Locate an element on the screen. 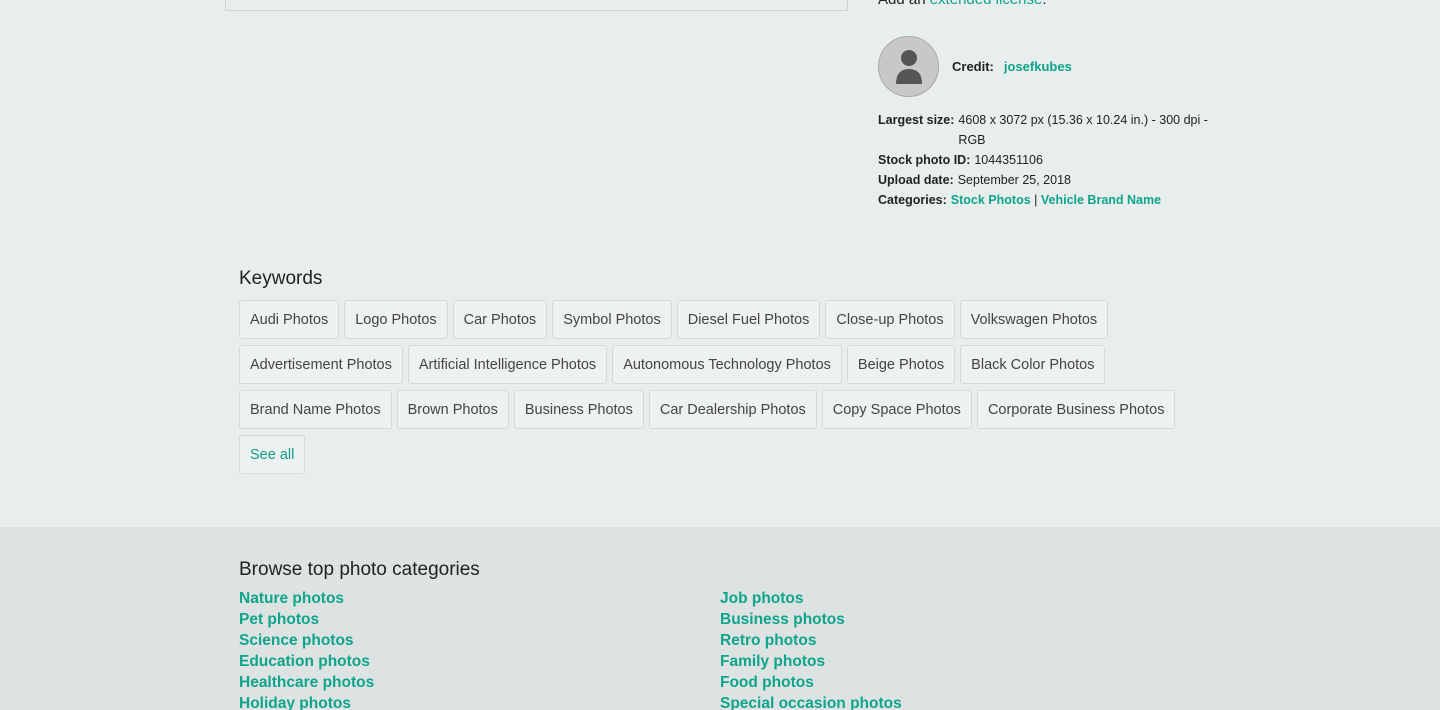  browse-category-link: Education photos is located at coordinates (306, 661).